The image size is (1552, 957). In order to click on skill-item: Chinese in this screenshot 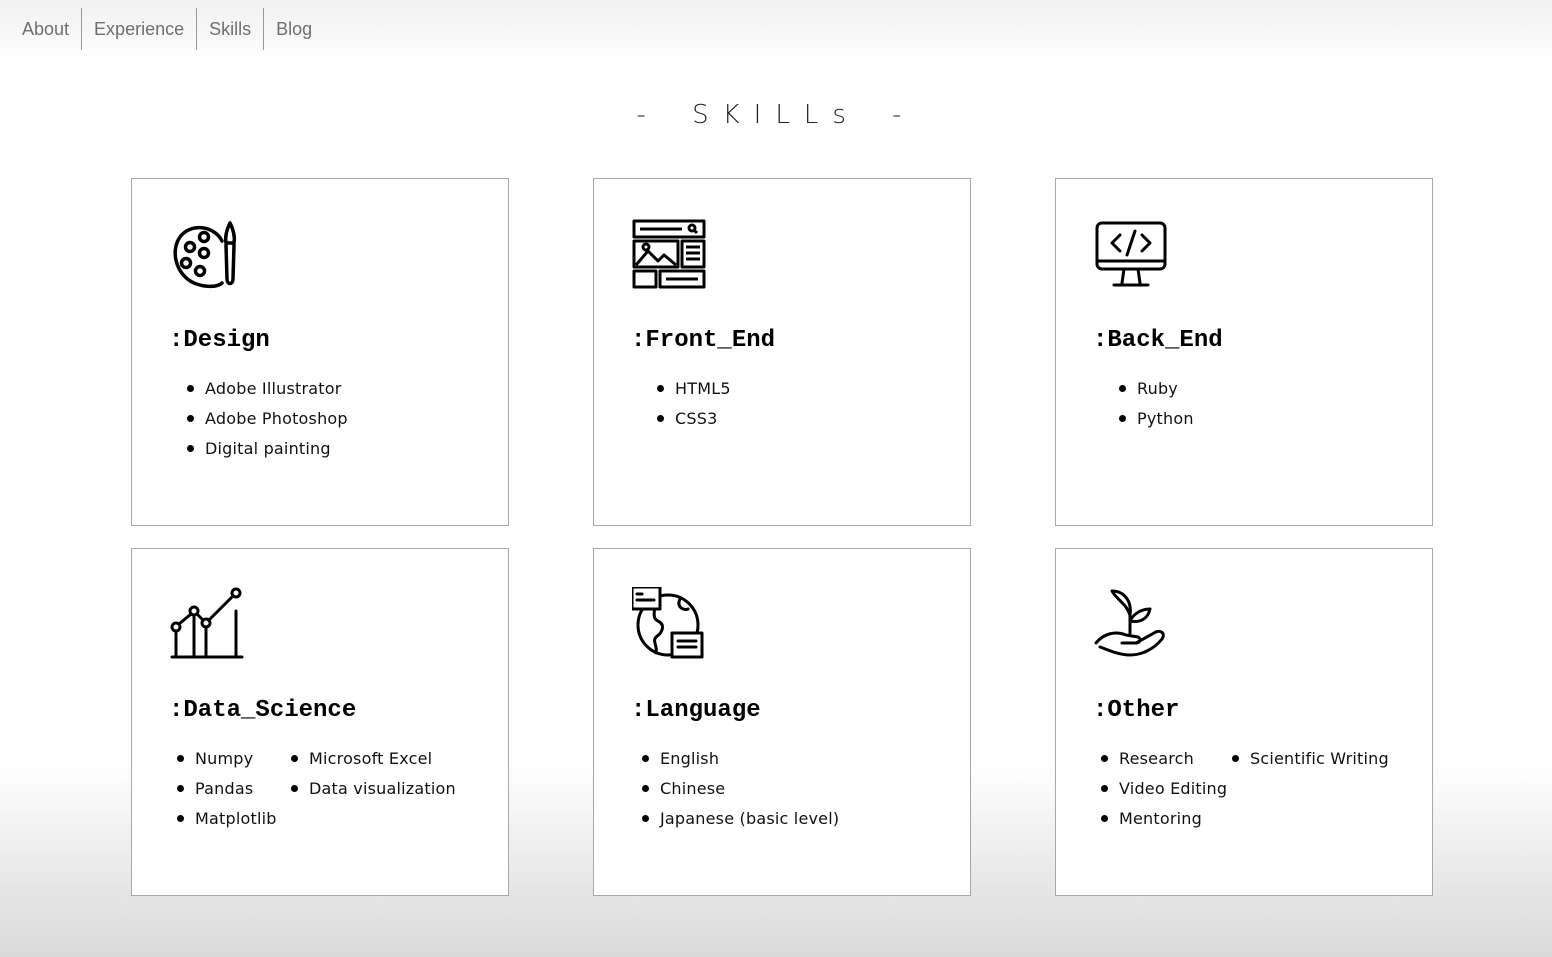, I will do `click(740, 789)`.